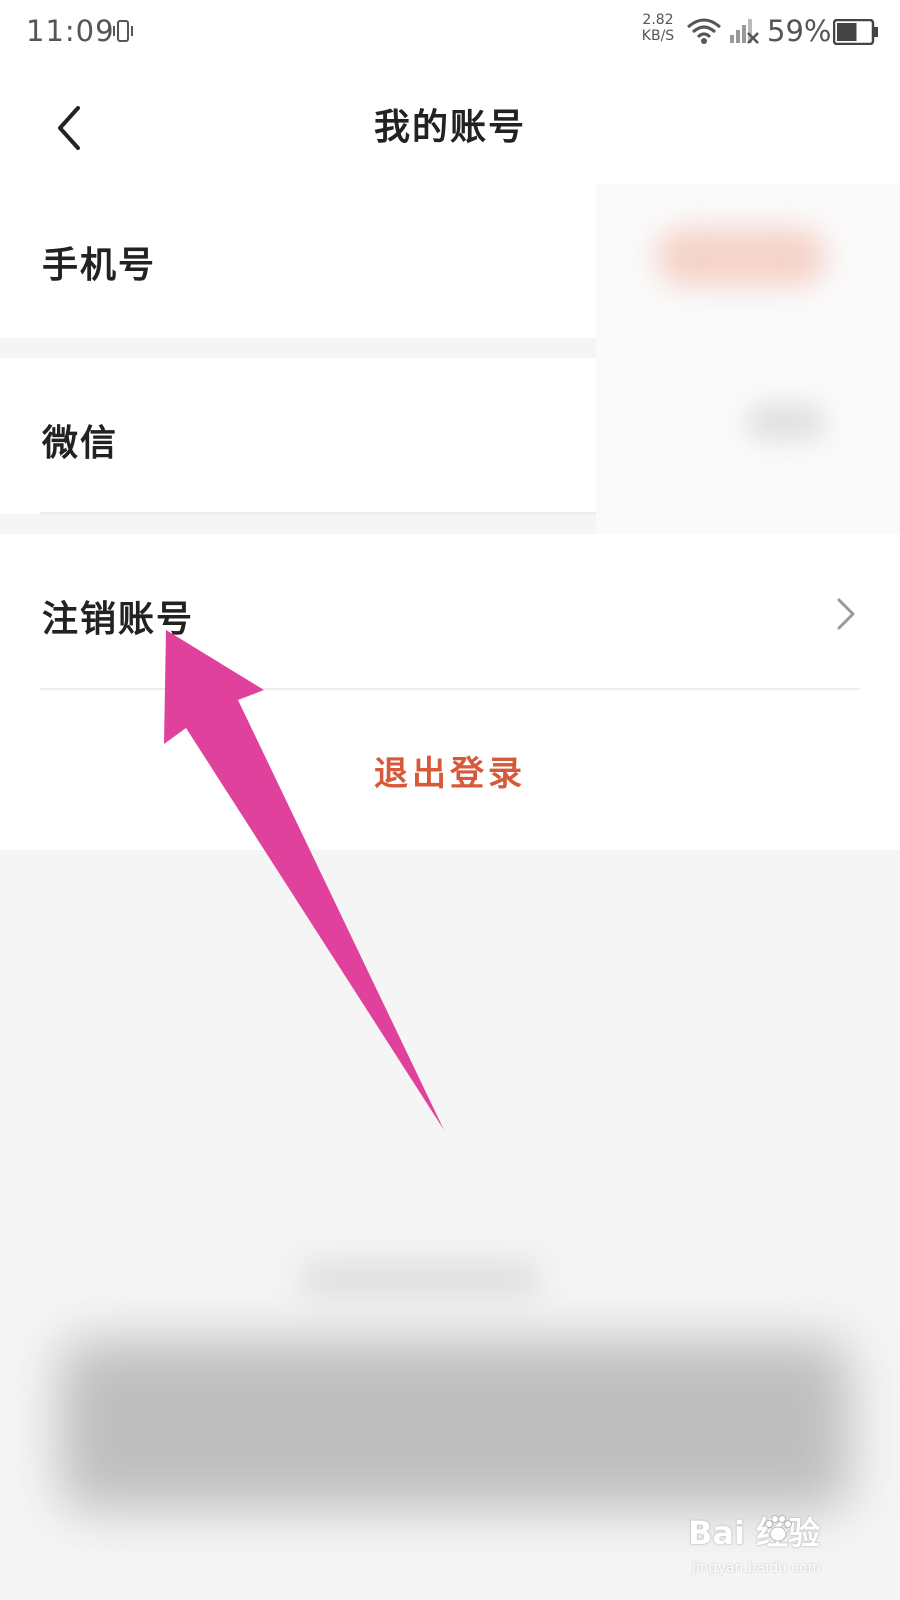  I want to click on paw-icon, so click(778, 1531).